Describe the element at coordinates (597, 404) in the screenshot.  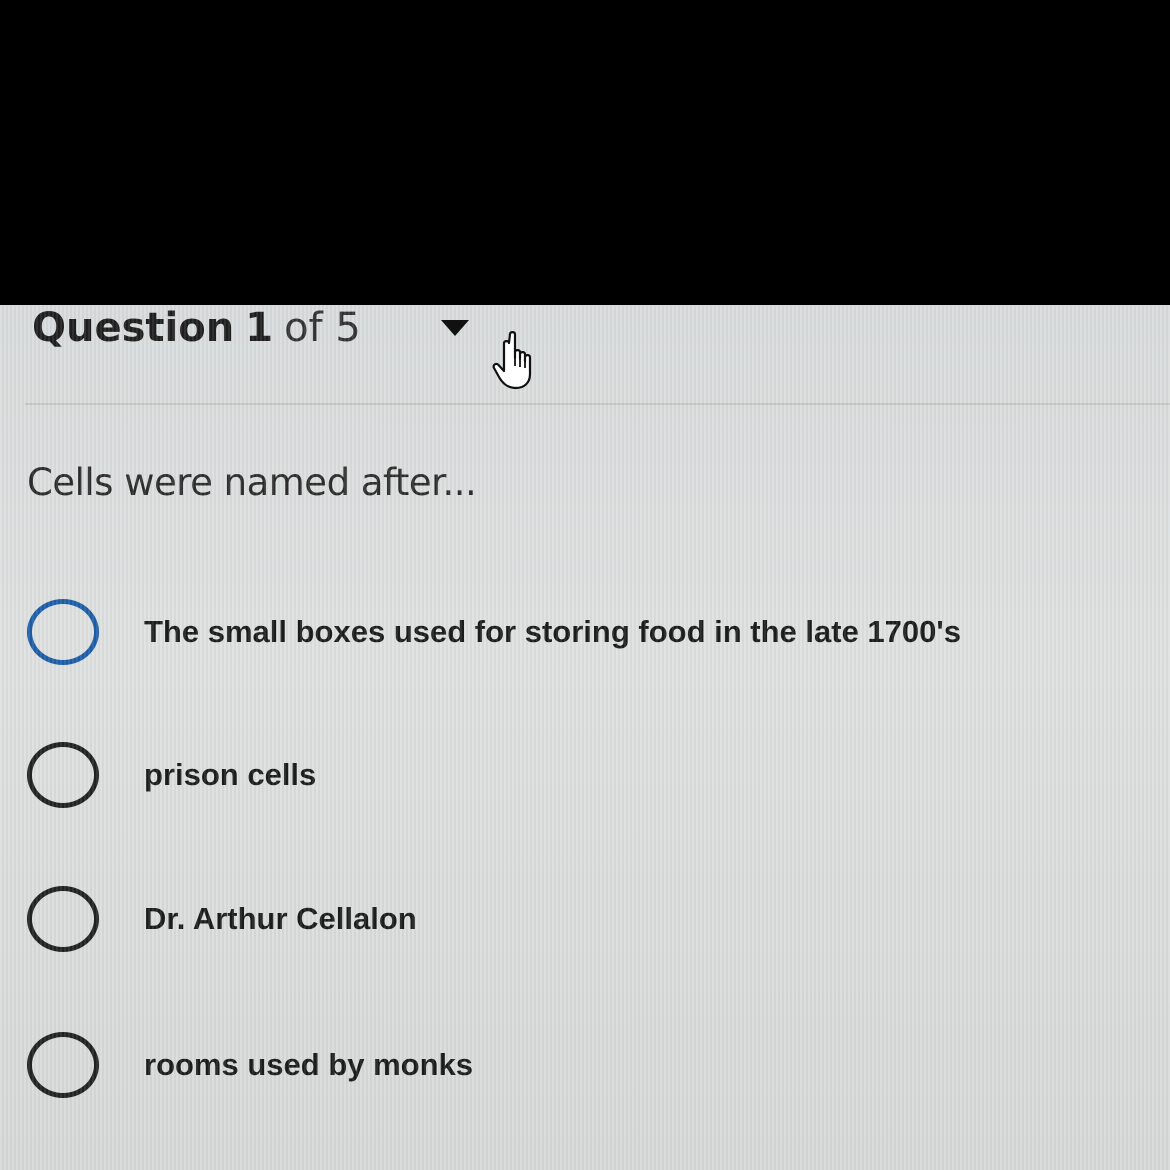
I see `header-divider` at that location.